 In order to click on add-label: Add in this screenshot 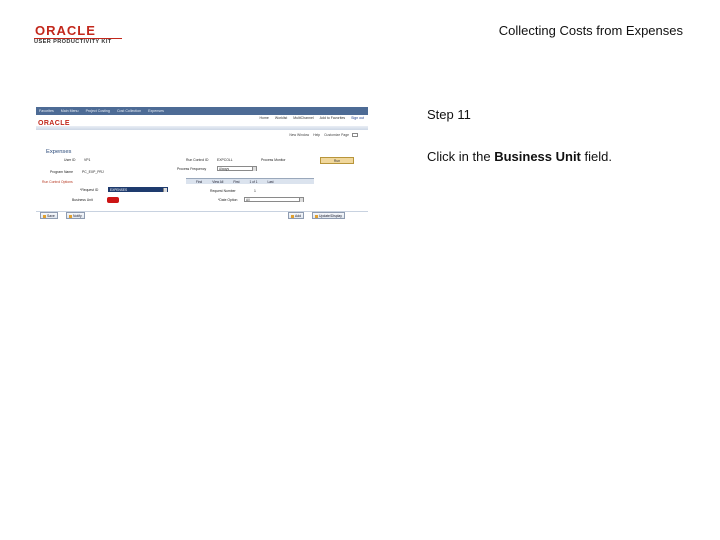, I will do `click(298, 216)`.